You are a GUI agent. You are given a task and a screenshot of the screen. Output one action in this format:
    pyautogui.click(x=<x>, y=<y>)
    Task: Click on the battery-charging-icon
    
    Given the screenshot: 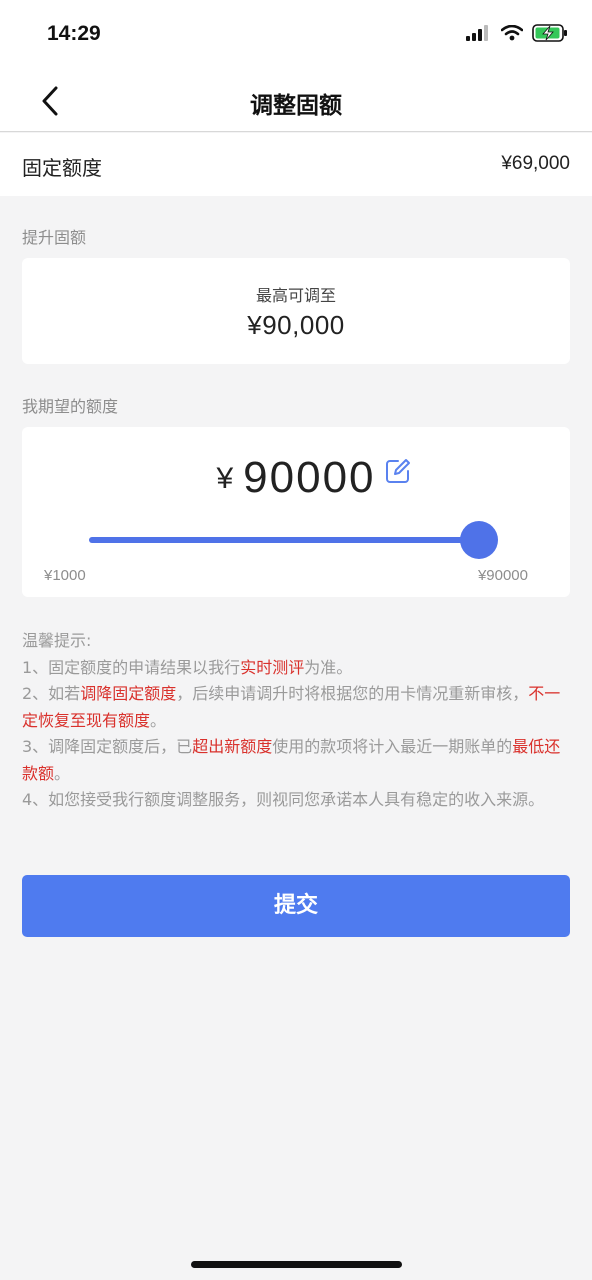 What is the action you would take?
    pyautogui.click(x=549, y=33)
    